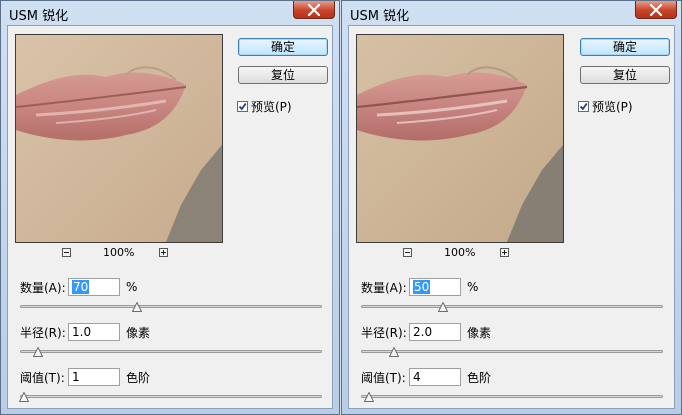 The image size is (682, 415). Describe the element at coordinates (94, 377) in the screenshot. I see `threshold-input: 1` at that location.